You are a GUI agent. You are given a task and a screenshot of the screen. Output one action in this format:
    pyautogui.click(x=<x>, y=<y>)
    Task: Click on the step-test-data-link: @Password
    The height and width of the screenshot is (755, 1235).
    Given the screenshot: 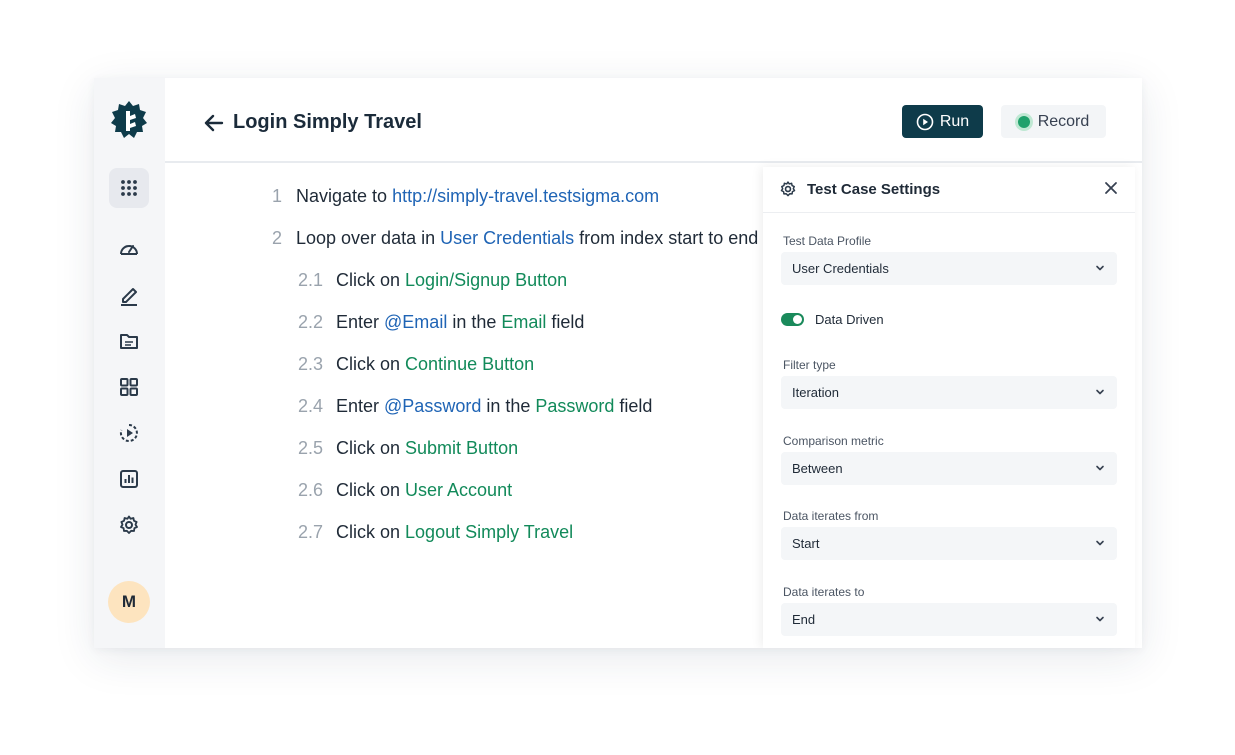 What is the action you would take?
    pyautogui.click(x=432, y=406)
    